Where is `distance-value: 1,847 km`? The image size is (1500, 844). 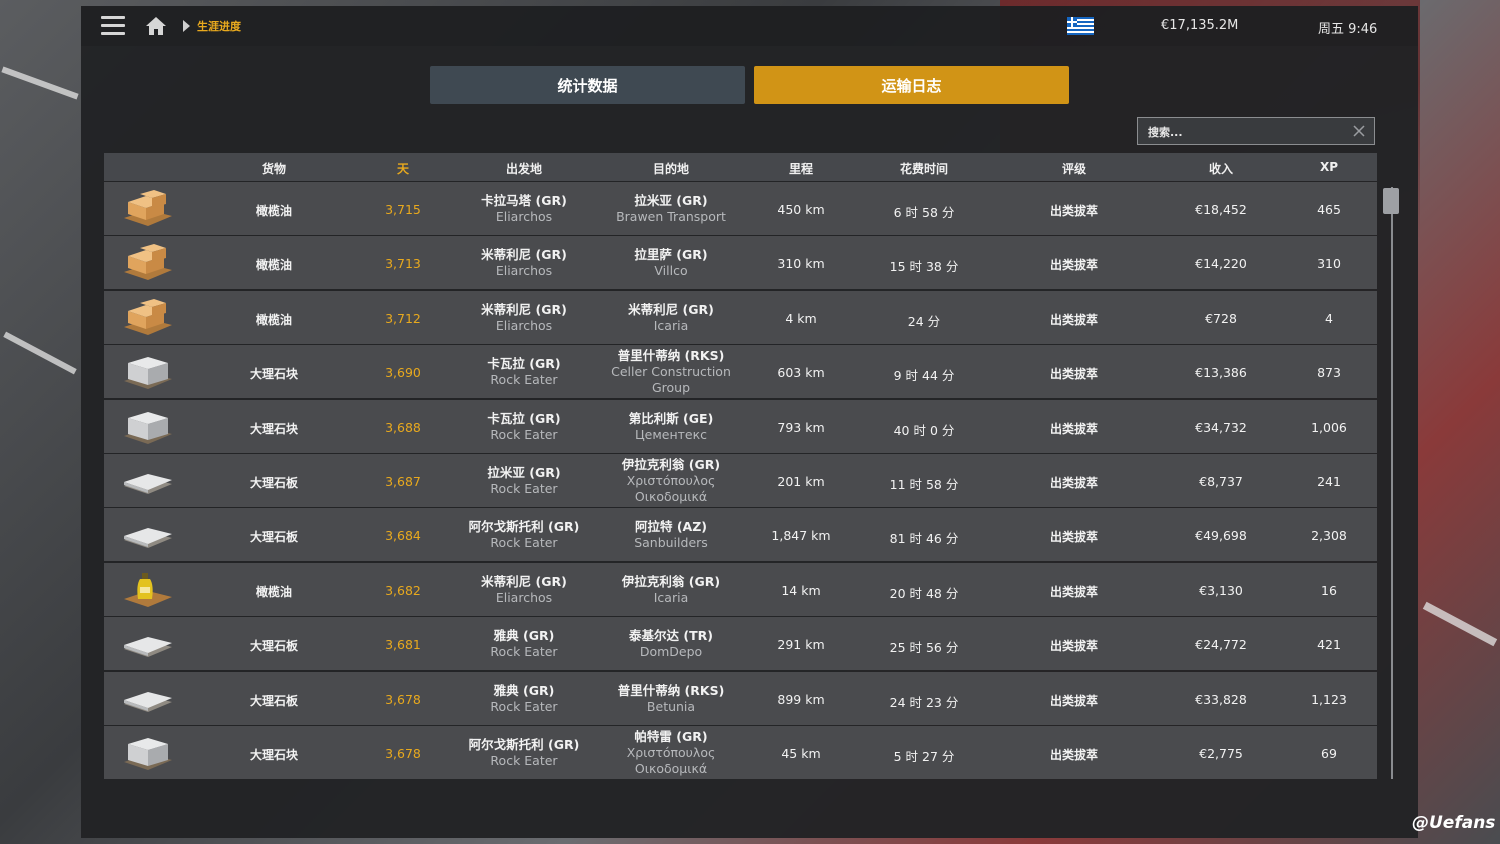 distance-value: 1,847 km is located at coordinates (801, 536).